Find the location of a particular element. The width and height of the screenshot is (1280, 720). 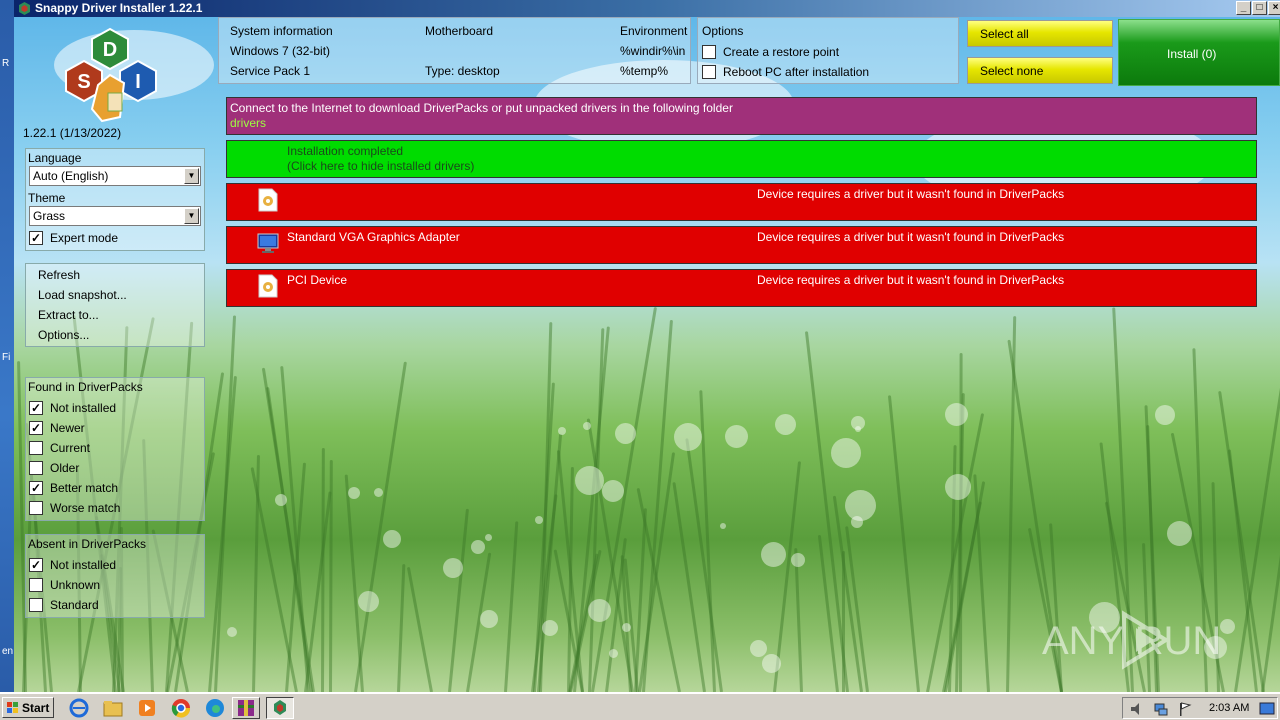

hide-installed-hint: (Click here to hide installed drivers) is located at coordinates (381, 166).